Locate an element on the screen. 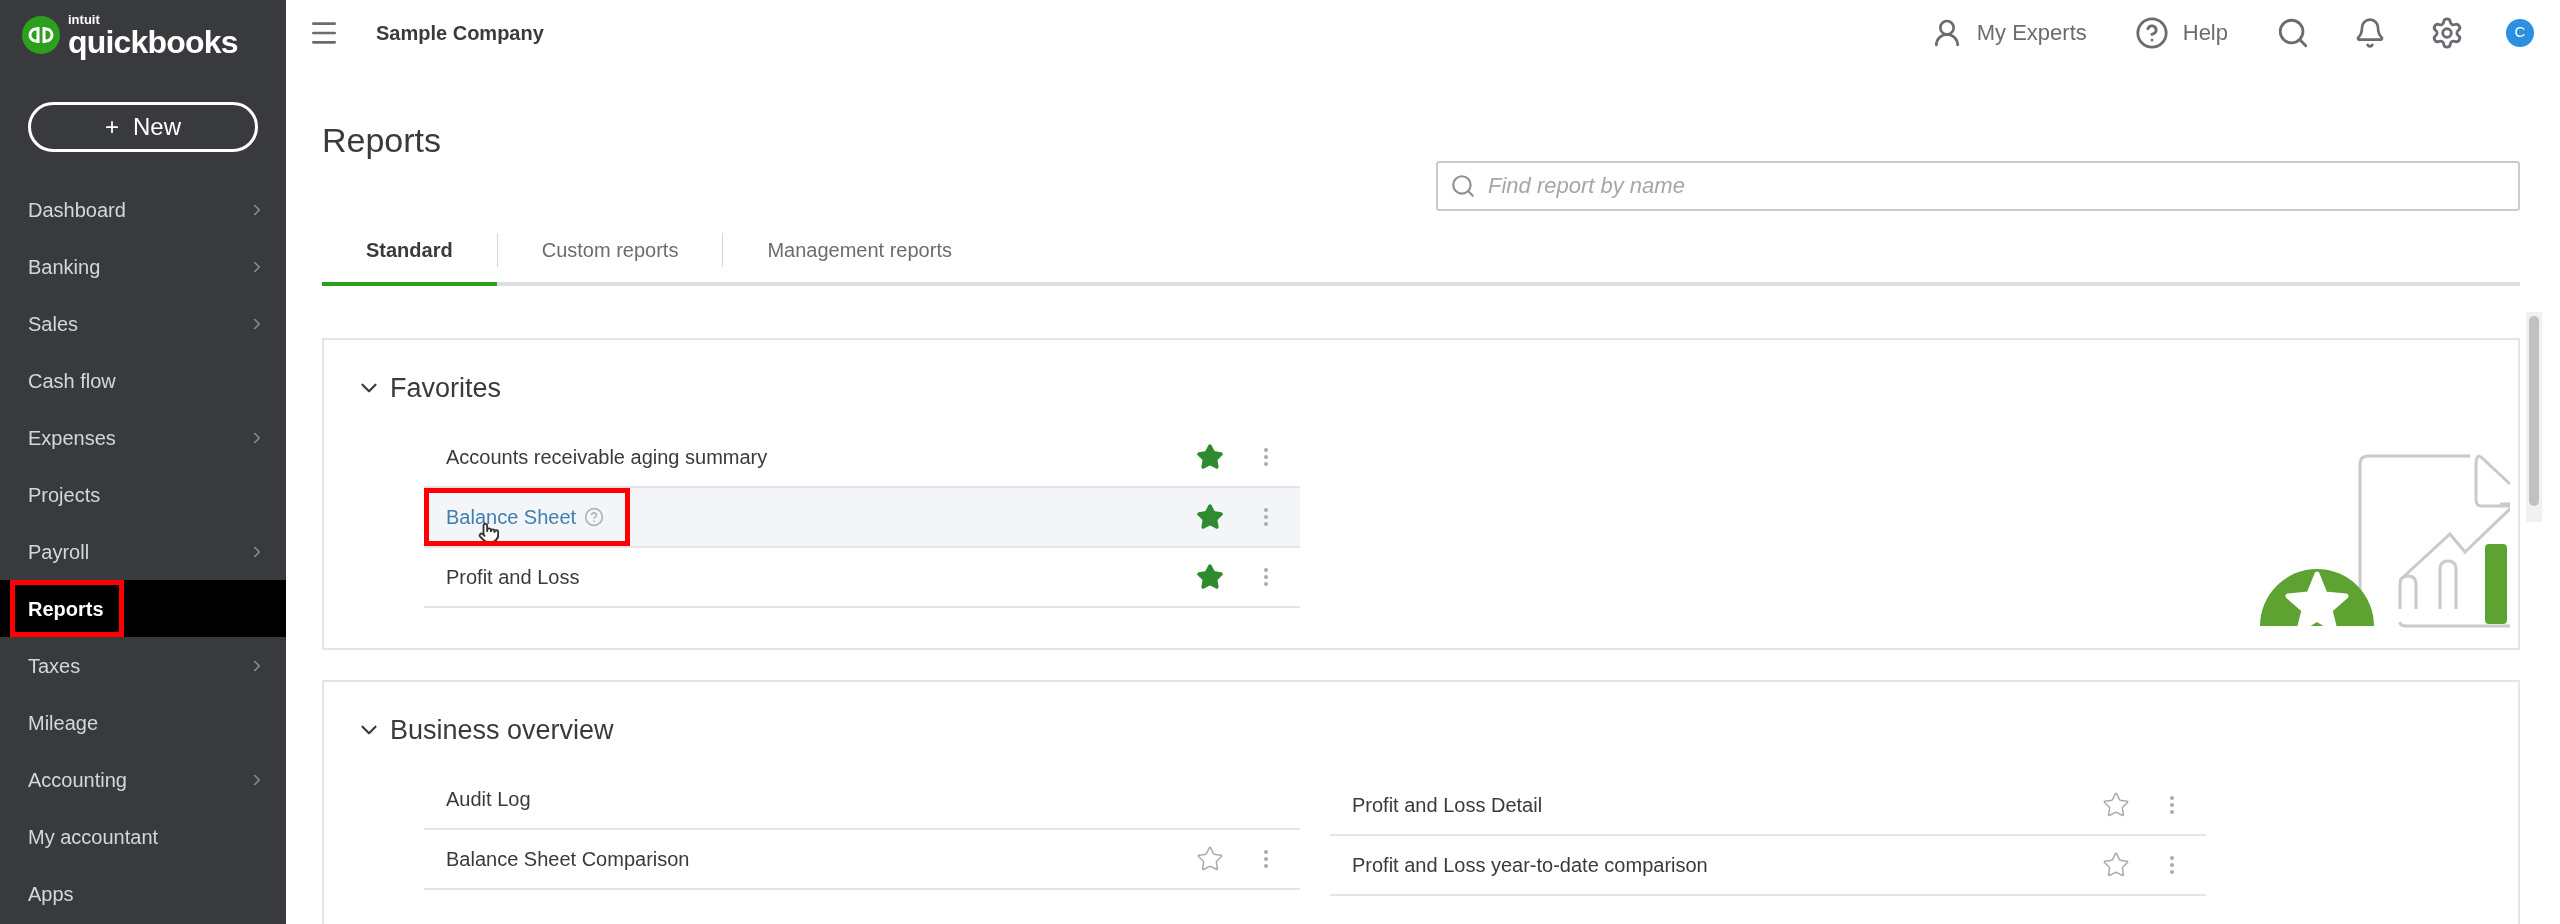 The image size is (2560, 924). sidebar-item-label: Dashboard is located at coordinates (77, 210).